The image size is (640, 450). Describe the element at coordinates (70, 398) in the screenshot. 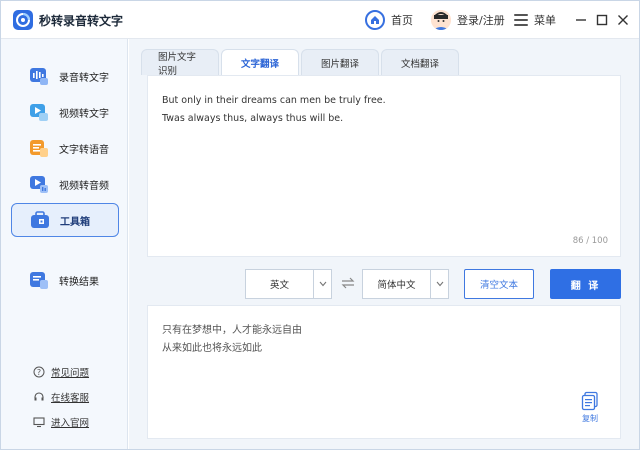

I see `support-label: 在线客服` at that location.